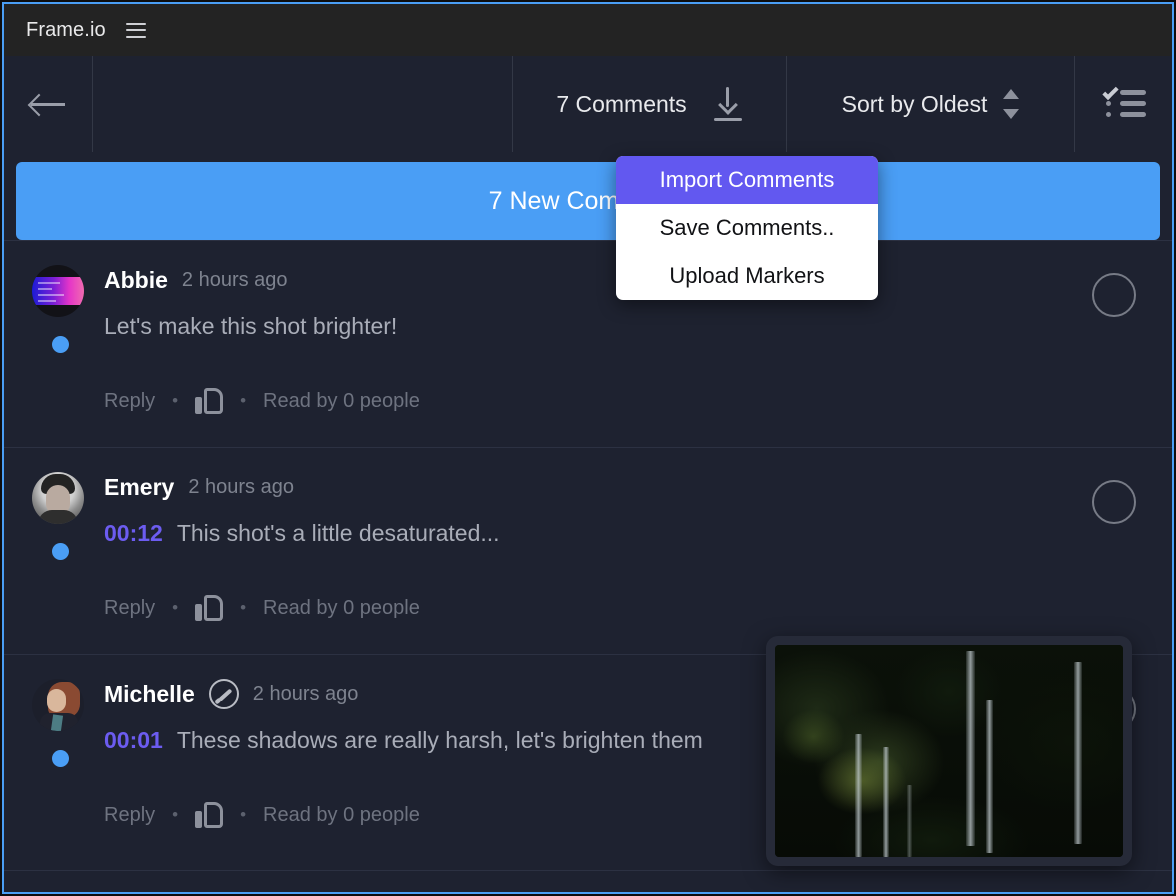 The height and width of the screenshot is (896, 1176). Describe the element at coordinates (223, 694) in the screenshot. I see `annotation-brush-icon` at that location.